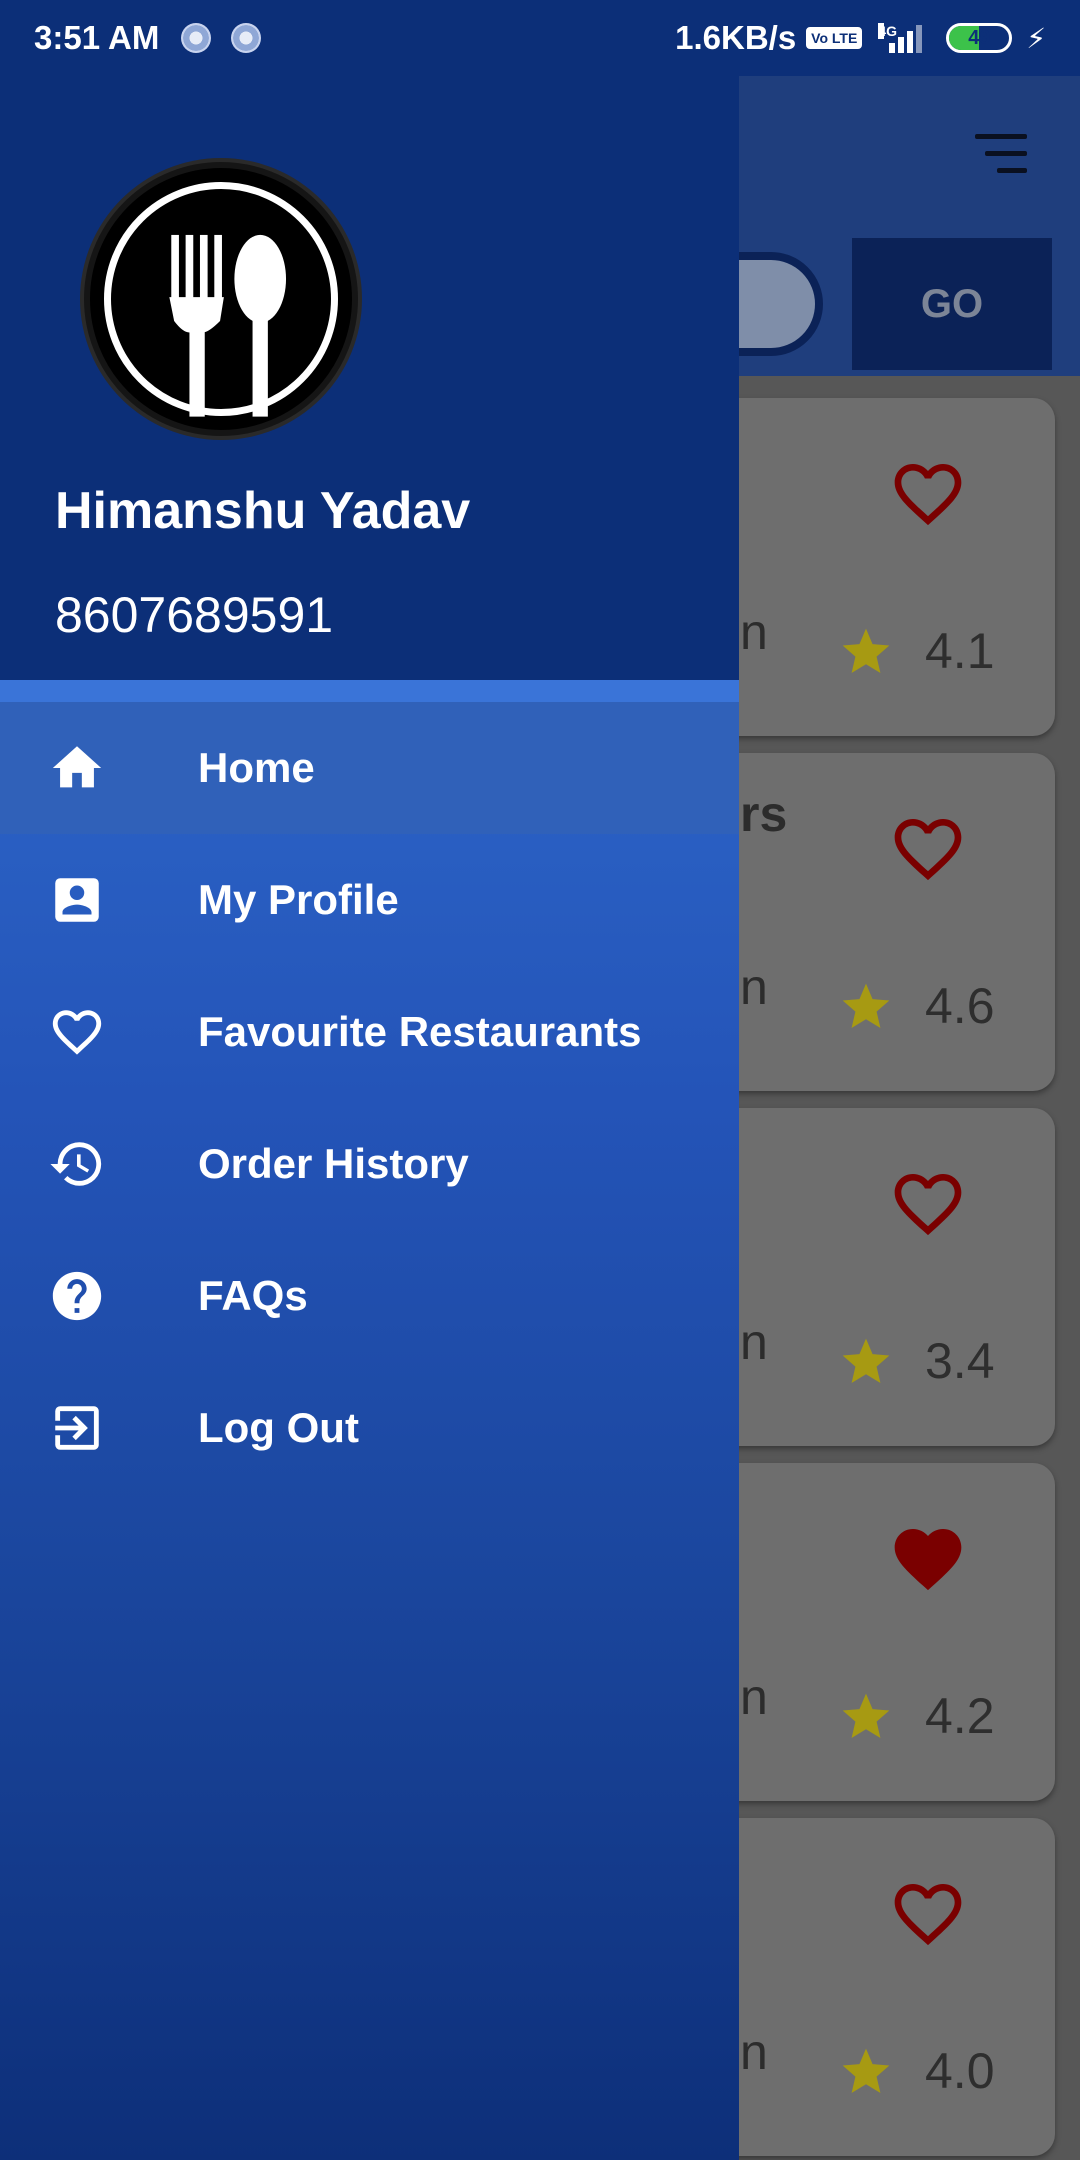 This screenshot has height=2160, width=1080. Describe the element at coordinates (77, 768) in the screenshot. I see `home-icon` at that location.